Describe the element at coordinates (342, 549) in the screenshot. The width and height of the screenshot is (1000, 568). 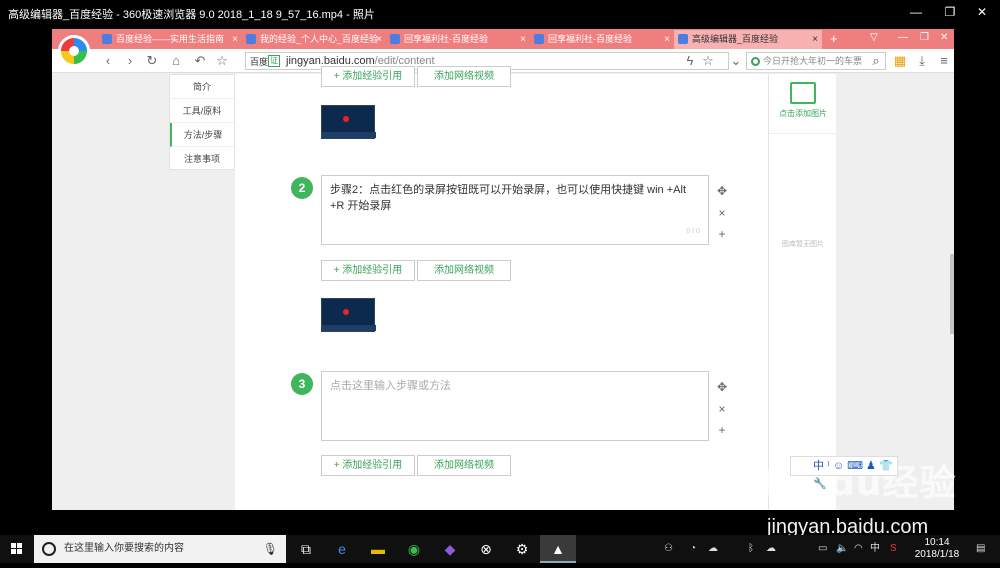
I see `edge-icon: e` at that location.